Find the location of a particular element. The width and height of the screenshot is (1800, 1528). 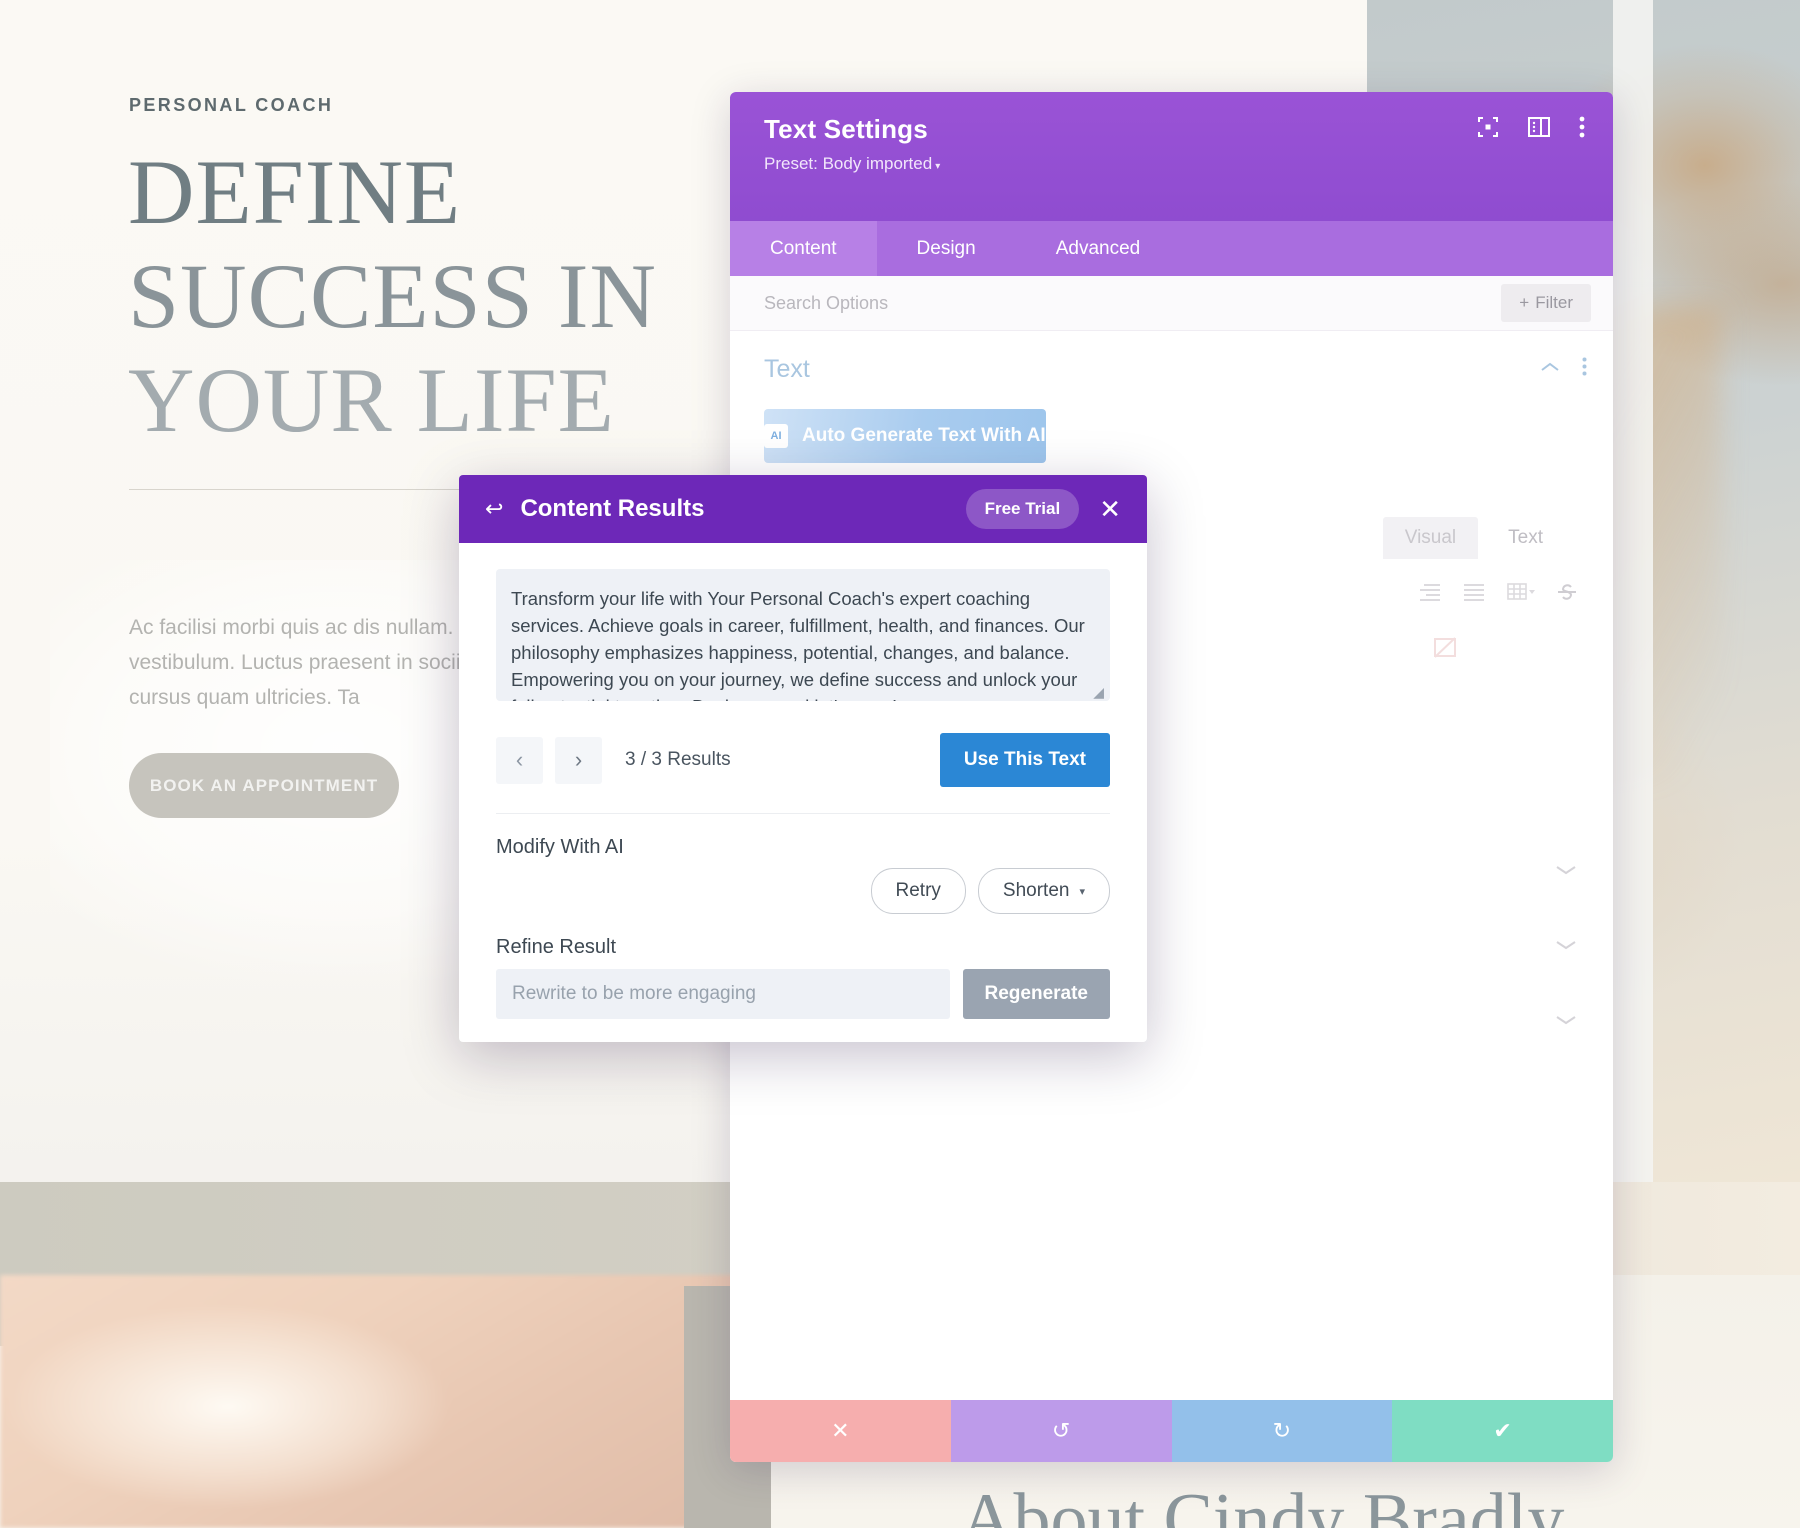

tab-text: Text is located at coordinates (1525, 538).